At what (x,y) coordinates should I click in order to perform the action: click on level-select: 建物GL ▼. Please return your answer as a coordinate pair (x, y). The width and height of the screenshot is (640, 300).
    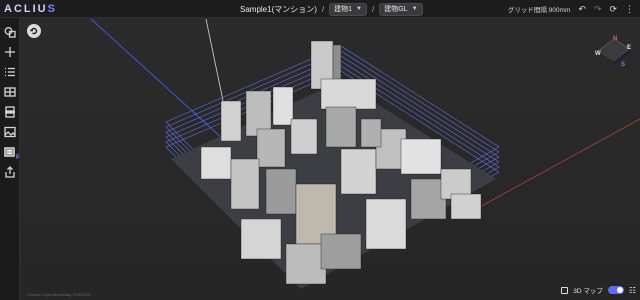
    Looking at the image, I should click on (401, 9).